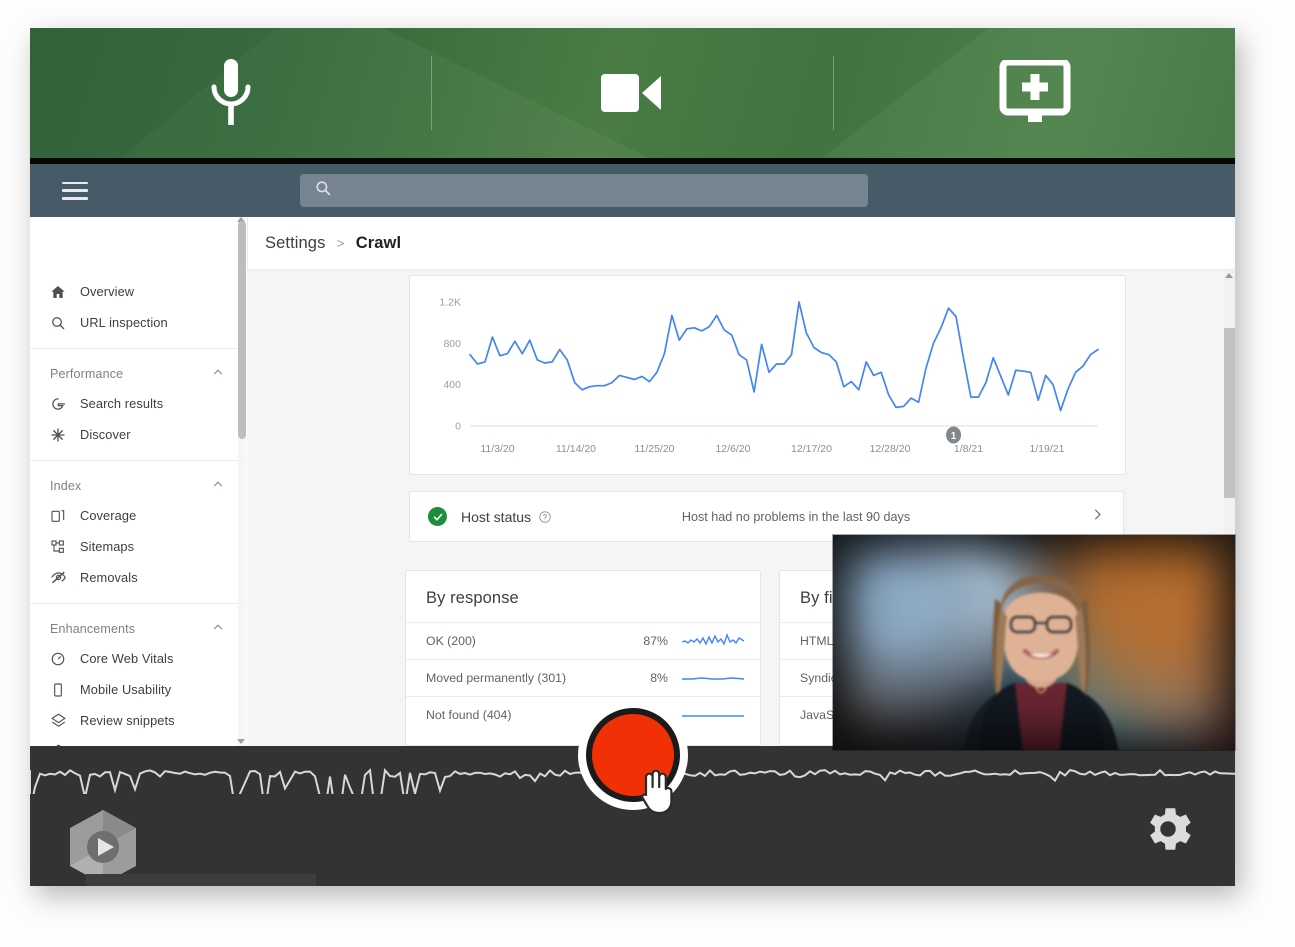  I want to click on mobile-icon, so click(65, 690).